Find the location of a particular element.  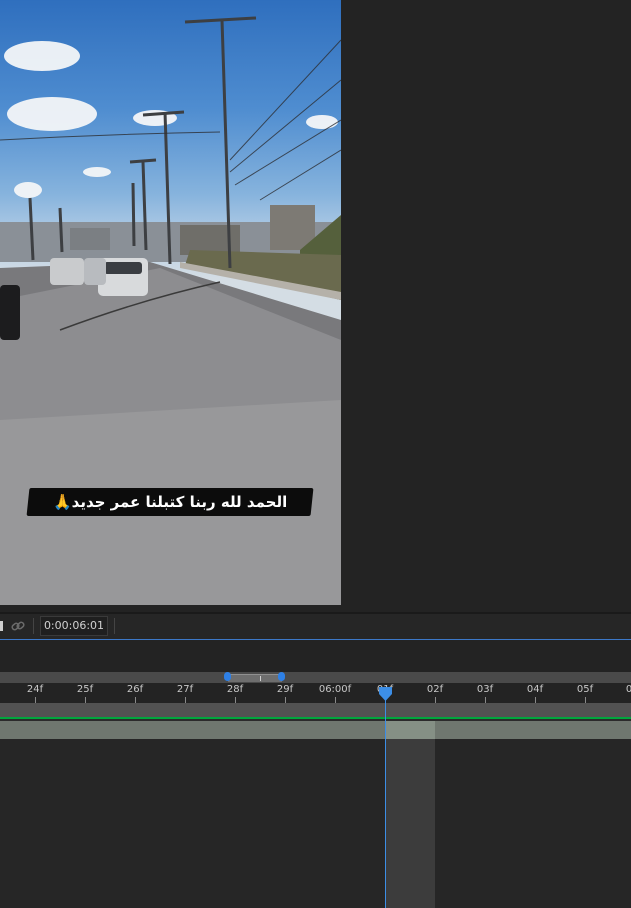

ruler-tick-label: 0 is located at coordinates (628, 689).